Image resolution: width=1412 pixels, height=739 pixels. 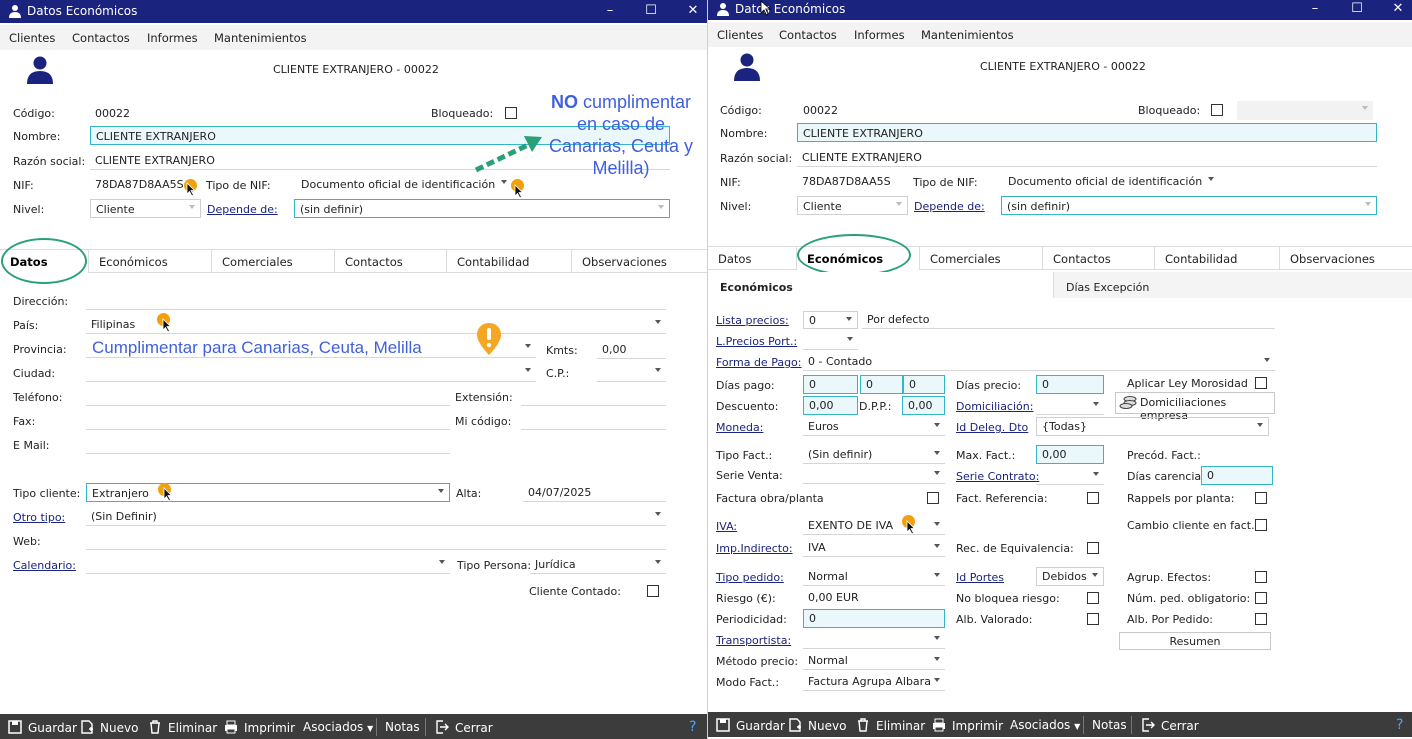 I want to click on subtab-economicos: Económicos, so click(x=881, y=285).